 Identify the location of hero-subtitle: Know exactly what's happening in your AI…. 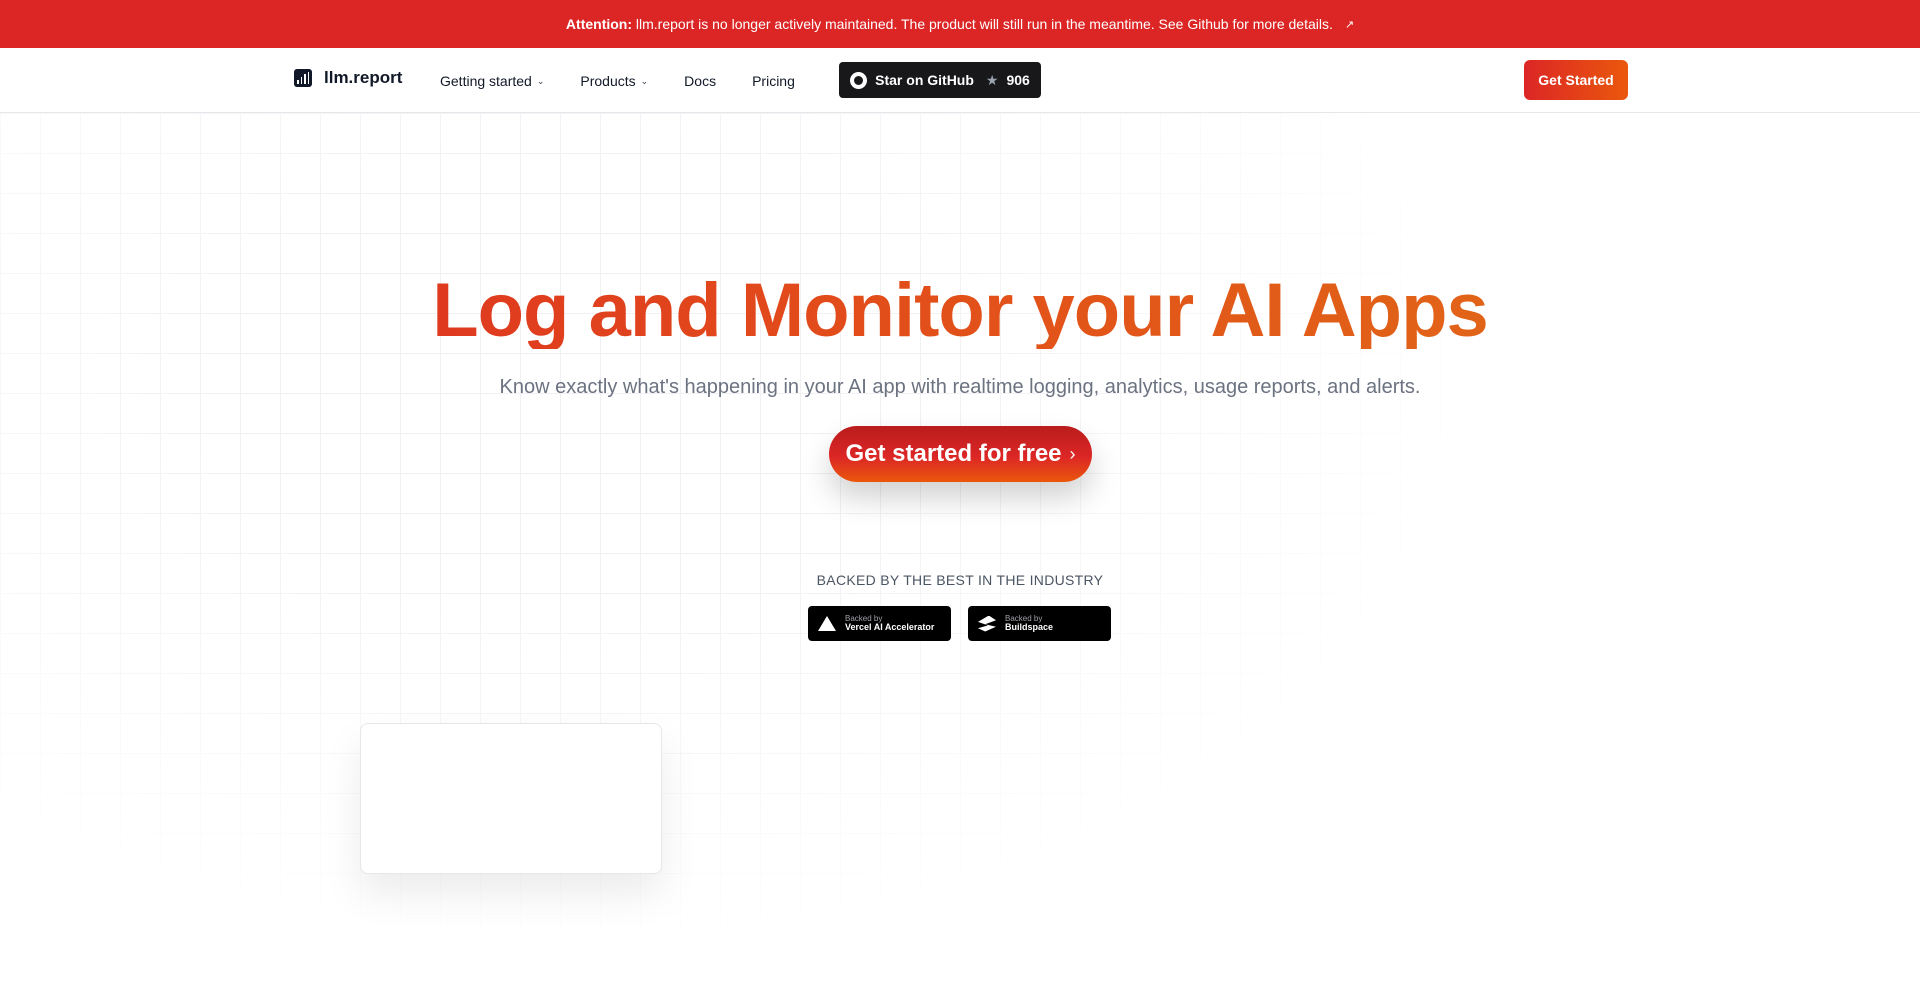
(960, 387).